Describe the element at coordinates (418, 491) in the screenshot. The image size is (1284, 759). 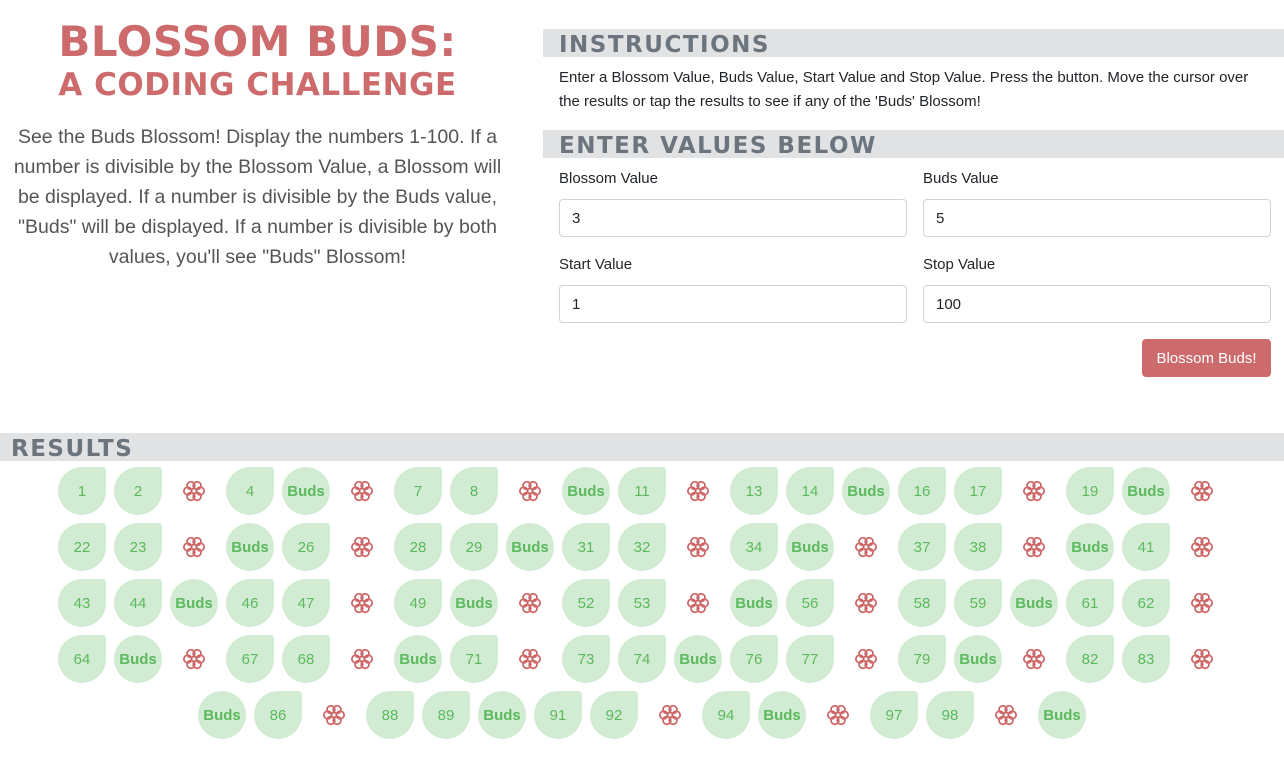
I see `result-number: 7` at that location.